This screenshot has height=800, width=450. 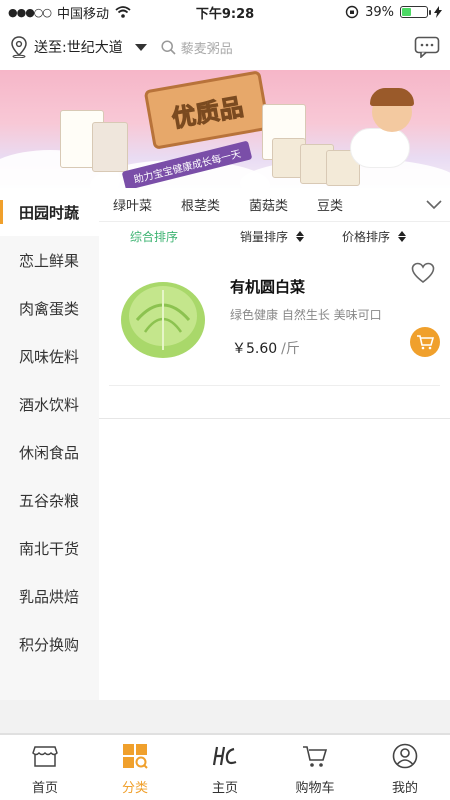 What do you see at coordinates (225, 716) in the screenshot?
I see `bottom-spacer` at bounding box center [225, 716].